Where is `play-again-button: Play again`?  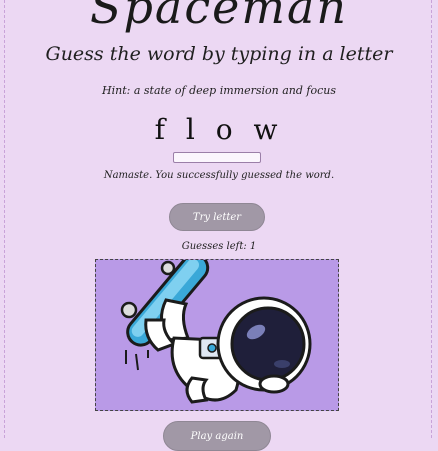 play-again-button: Play again is located at coordinates (217, 436).